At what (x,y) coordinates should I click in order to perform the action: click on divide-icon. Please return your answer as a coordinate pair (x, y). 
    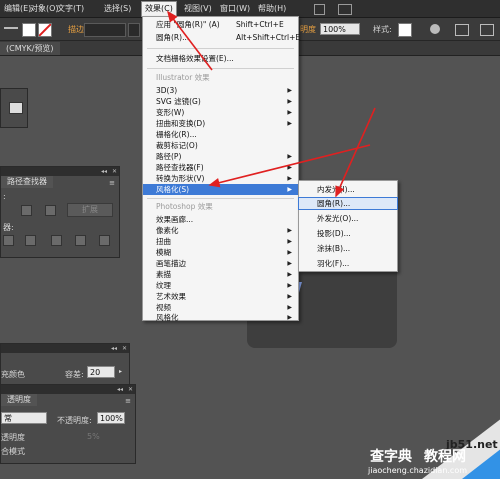
    Looking at the image, I should click on (8, 240).